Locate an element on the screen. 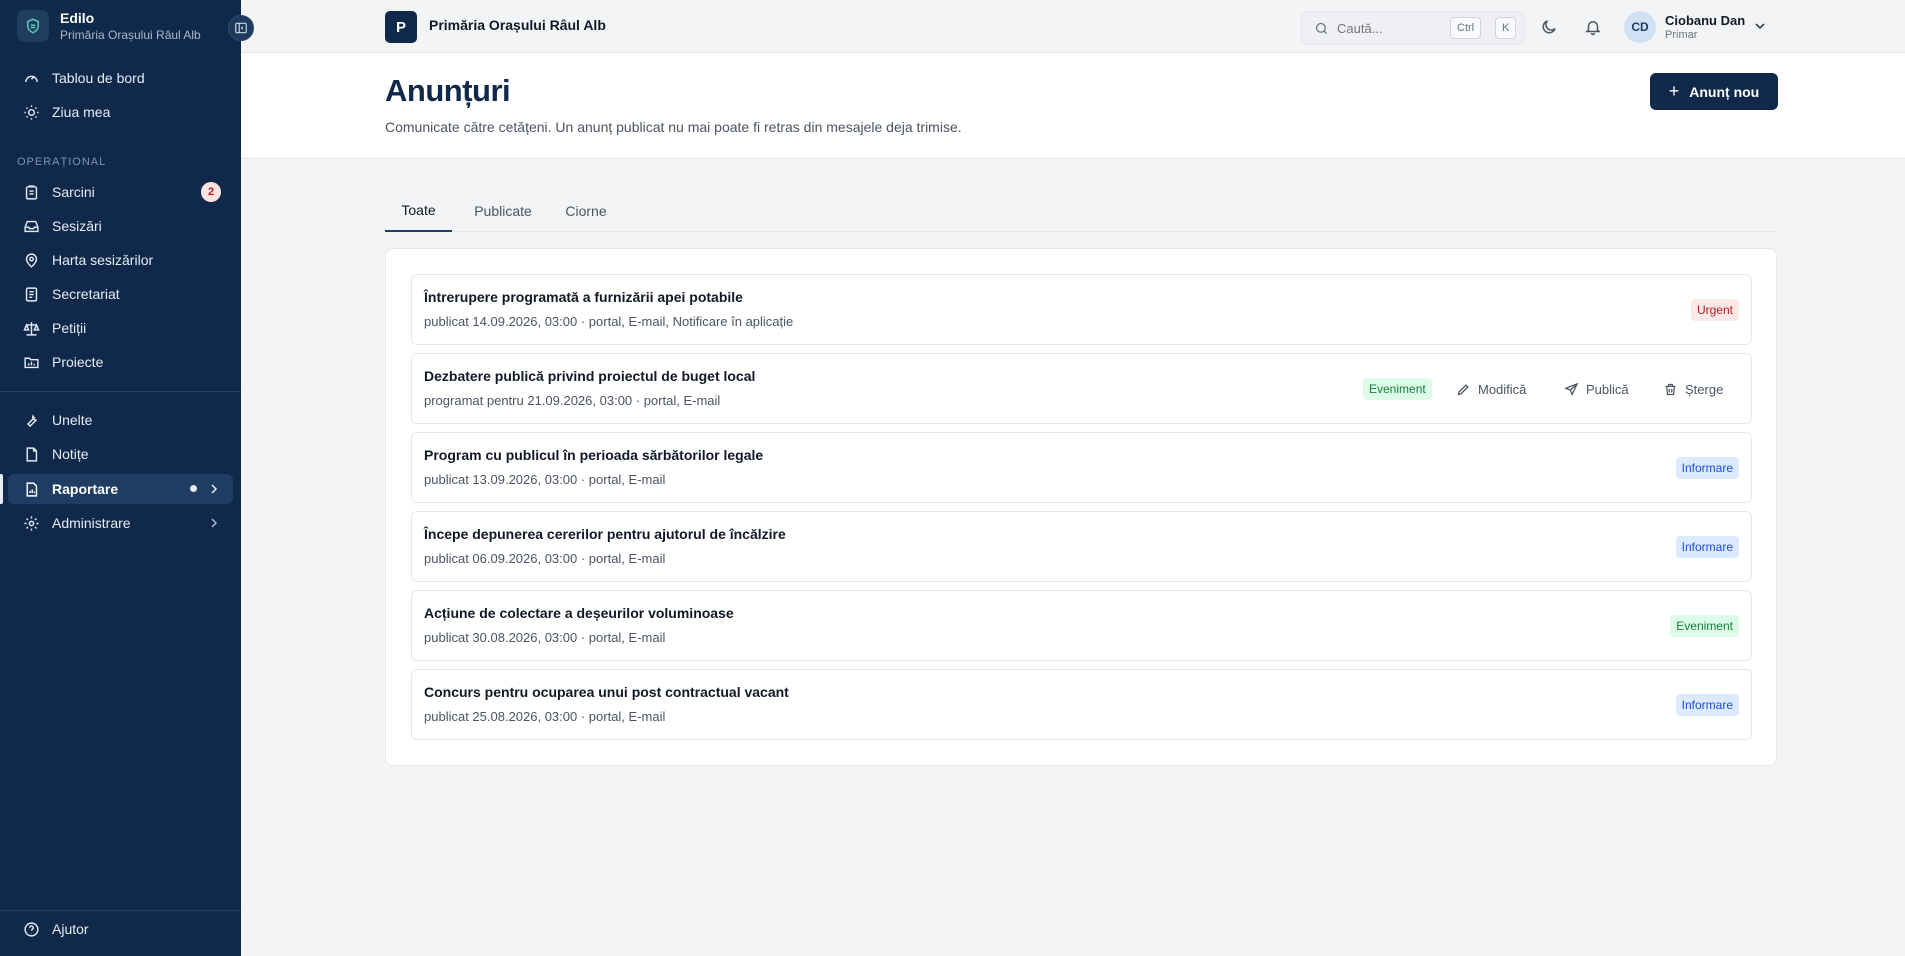  scale-icon is located at coordinates (31, 328).